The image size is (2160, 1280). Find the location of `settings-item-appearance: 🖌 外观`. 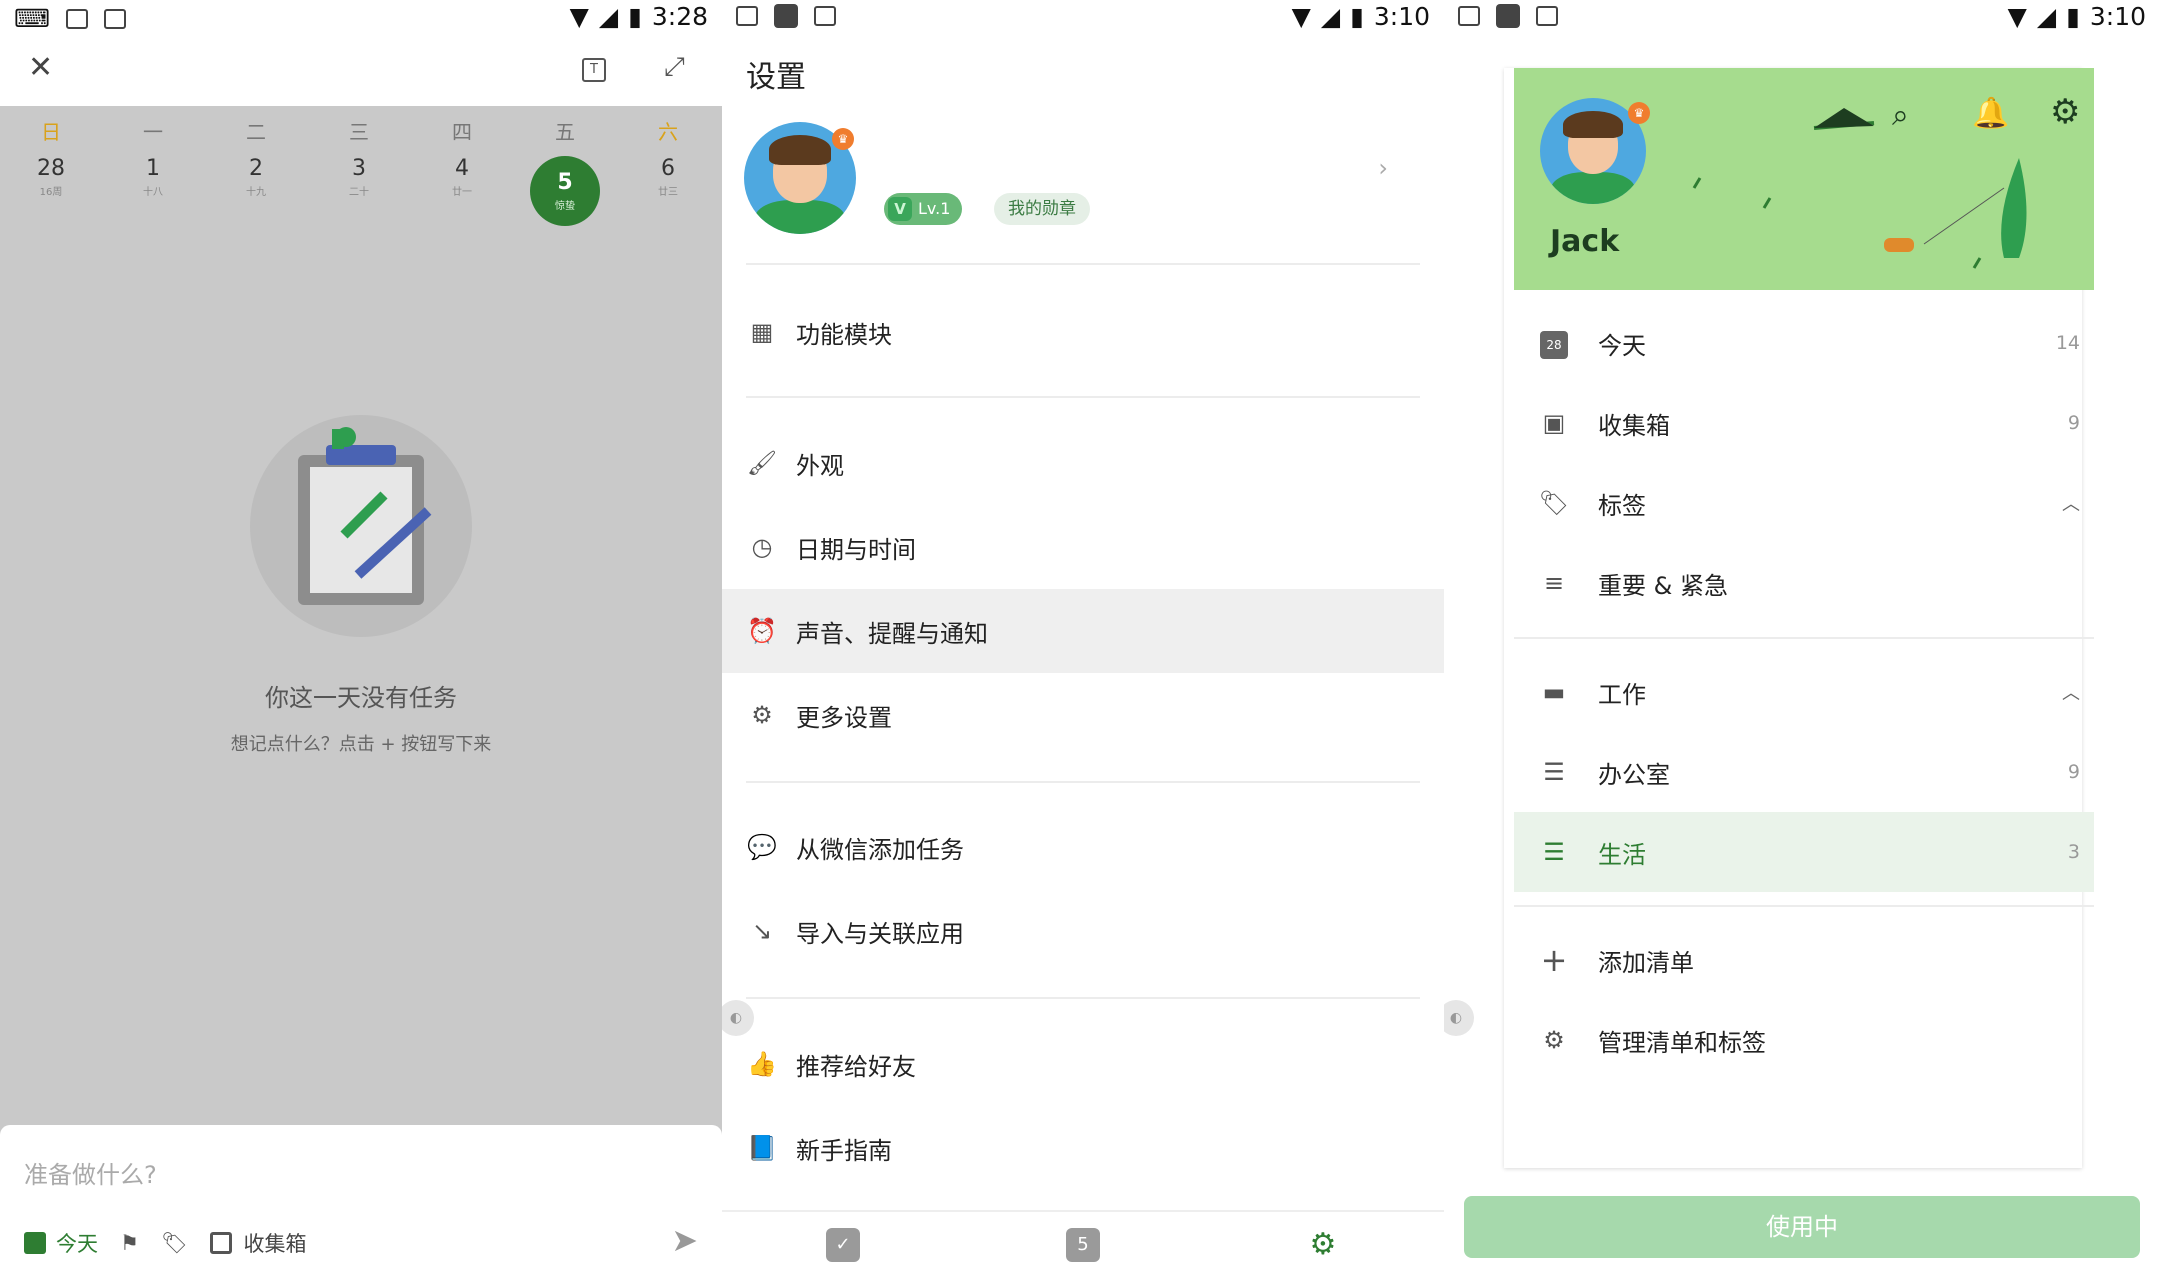

settings-item-appearance: 🖌 外观 is located at coordinates (1083, 463).